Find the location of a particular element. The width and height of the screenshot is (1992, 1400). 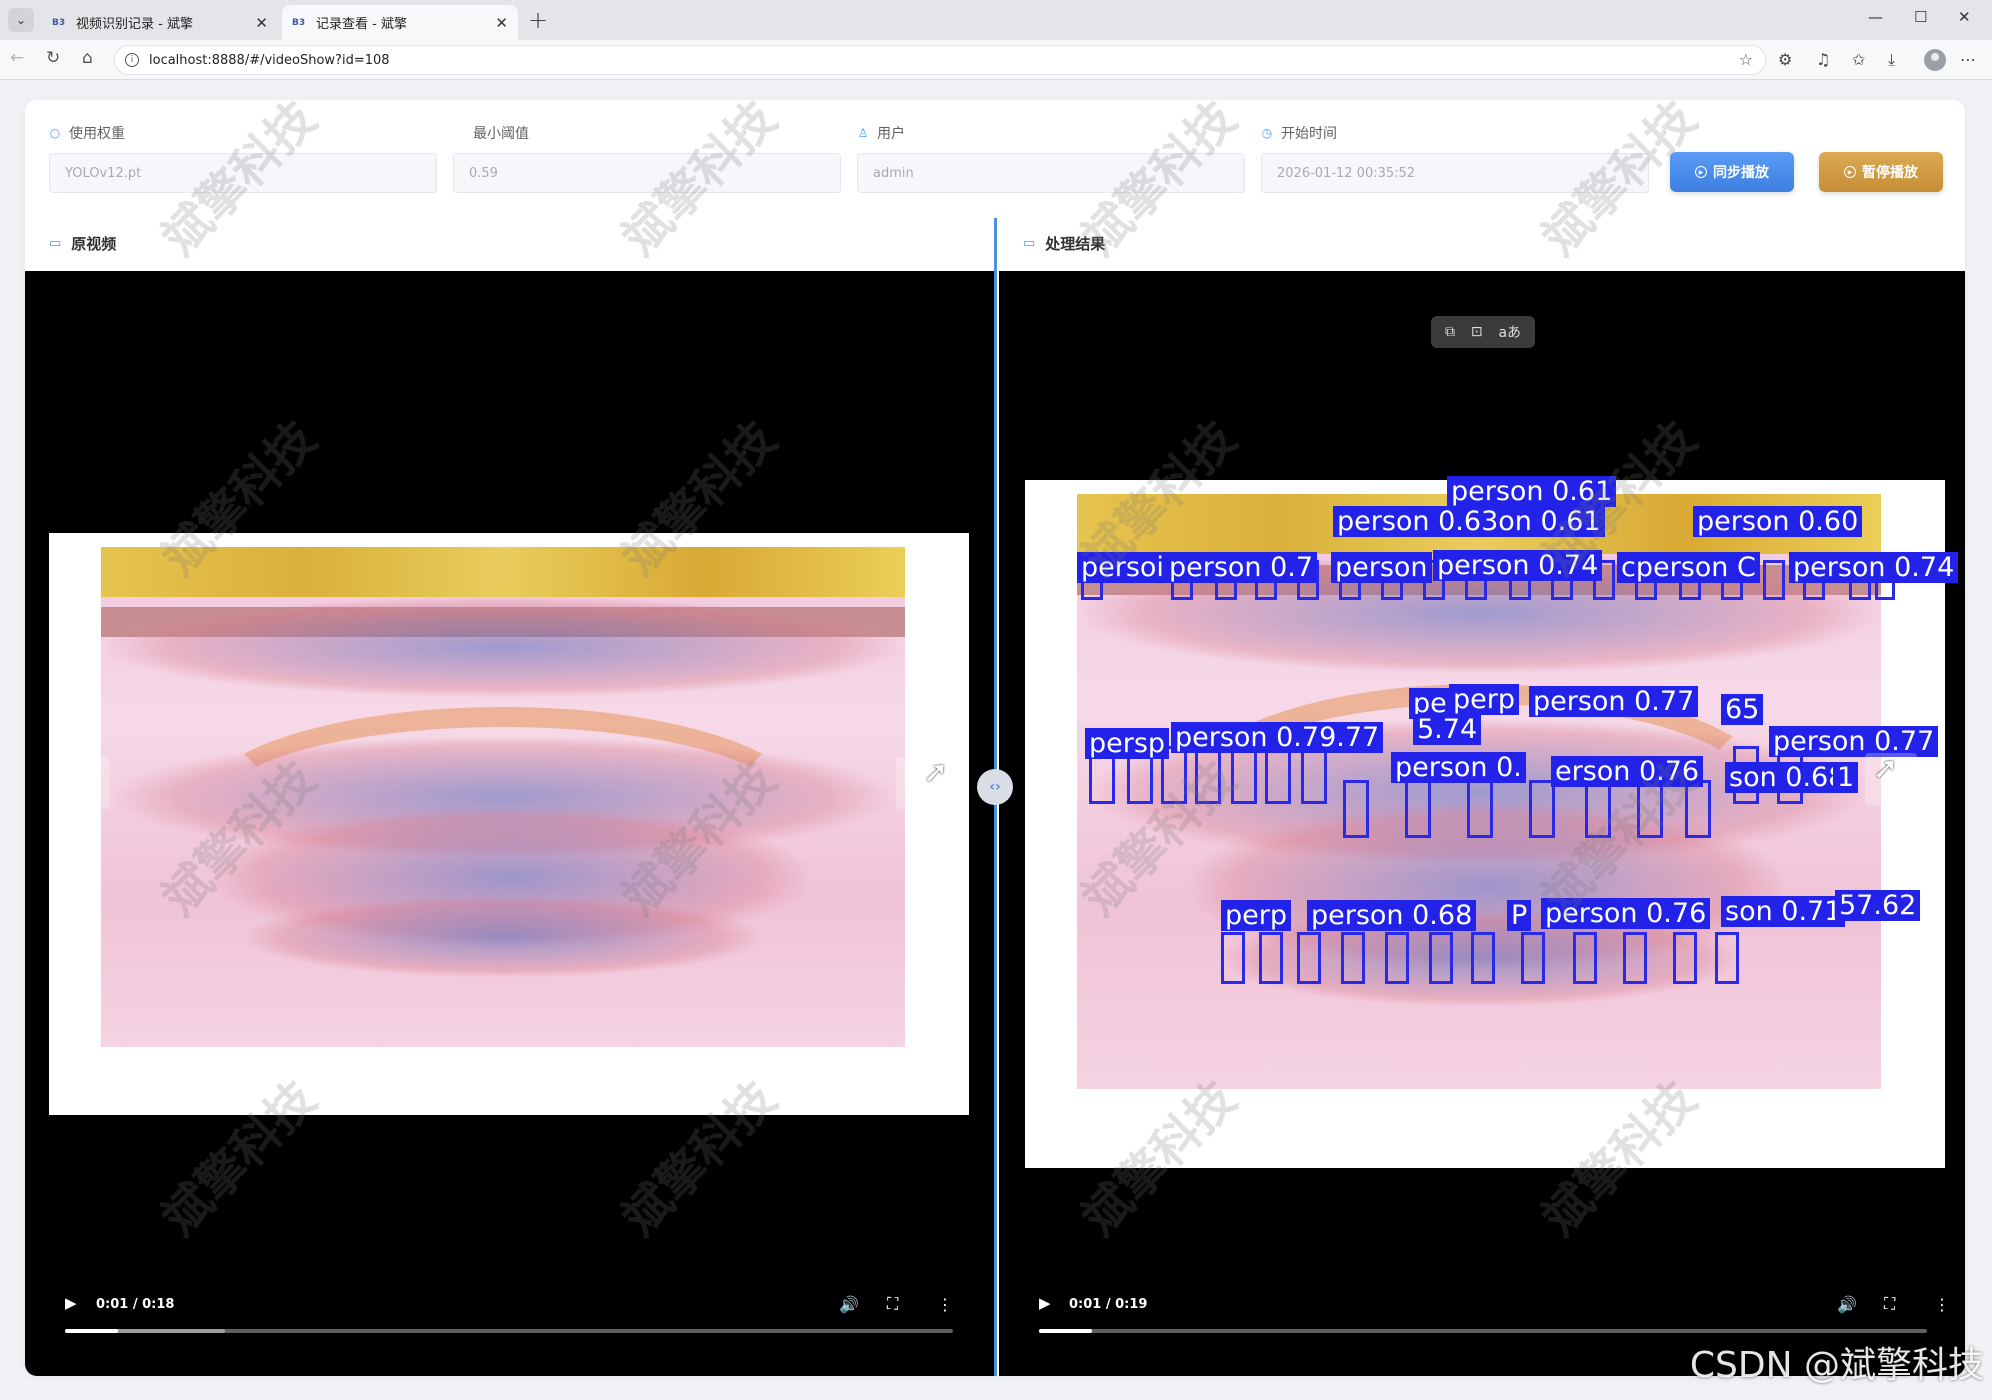

minimize-icon: — is located at coordinates (1875, 17).